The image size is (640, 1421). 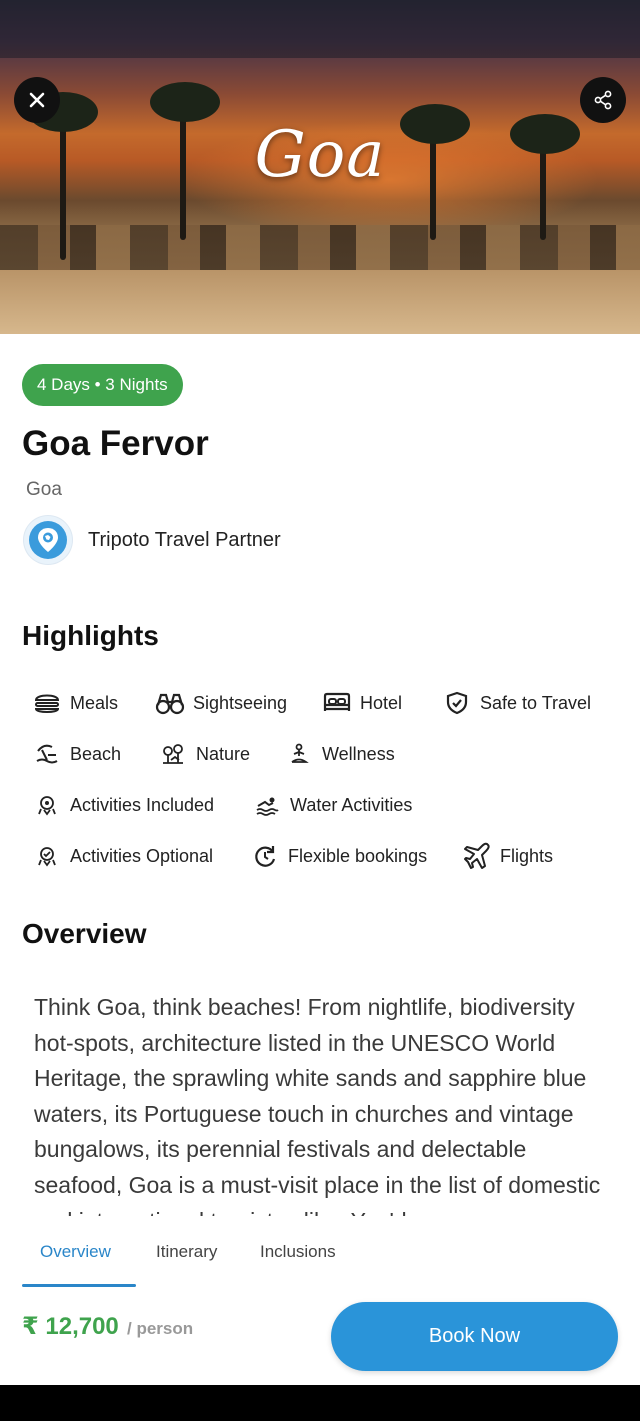 I want to click on highlight-safe-to-travel: Safe to Travel, so click(x=516, y=703).